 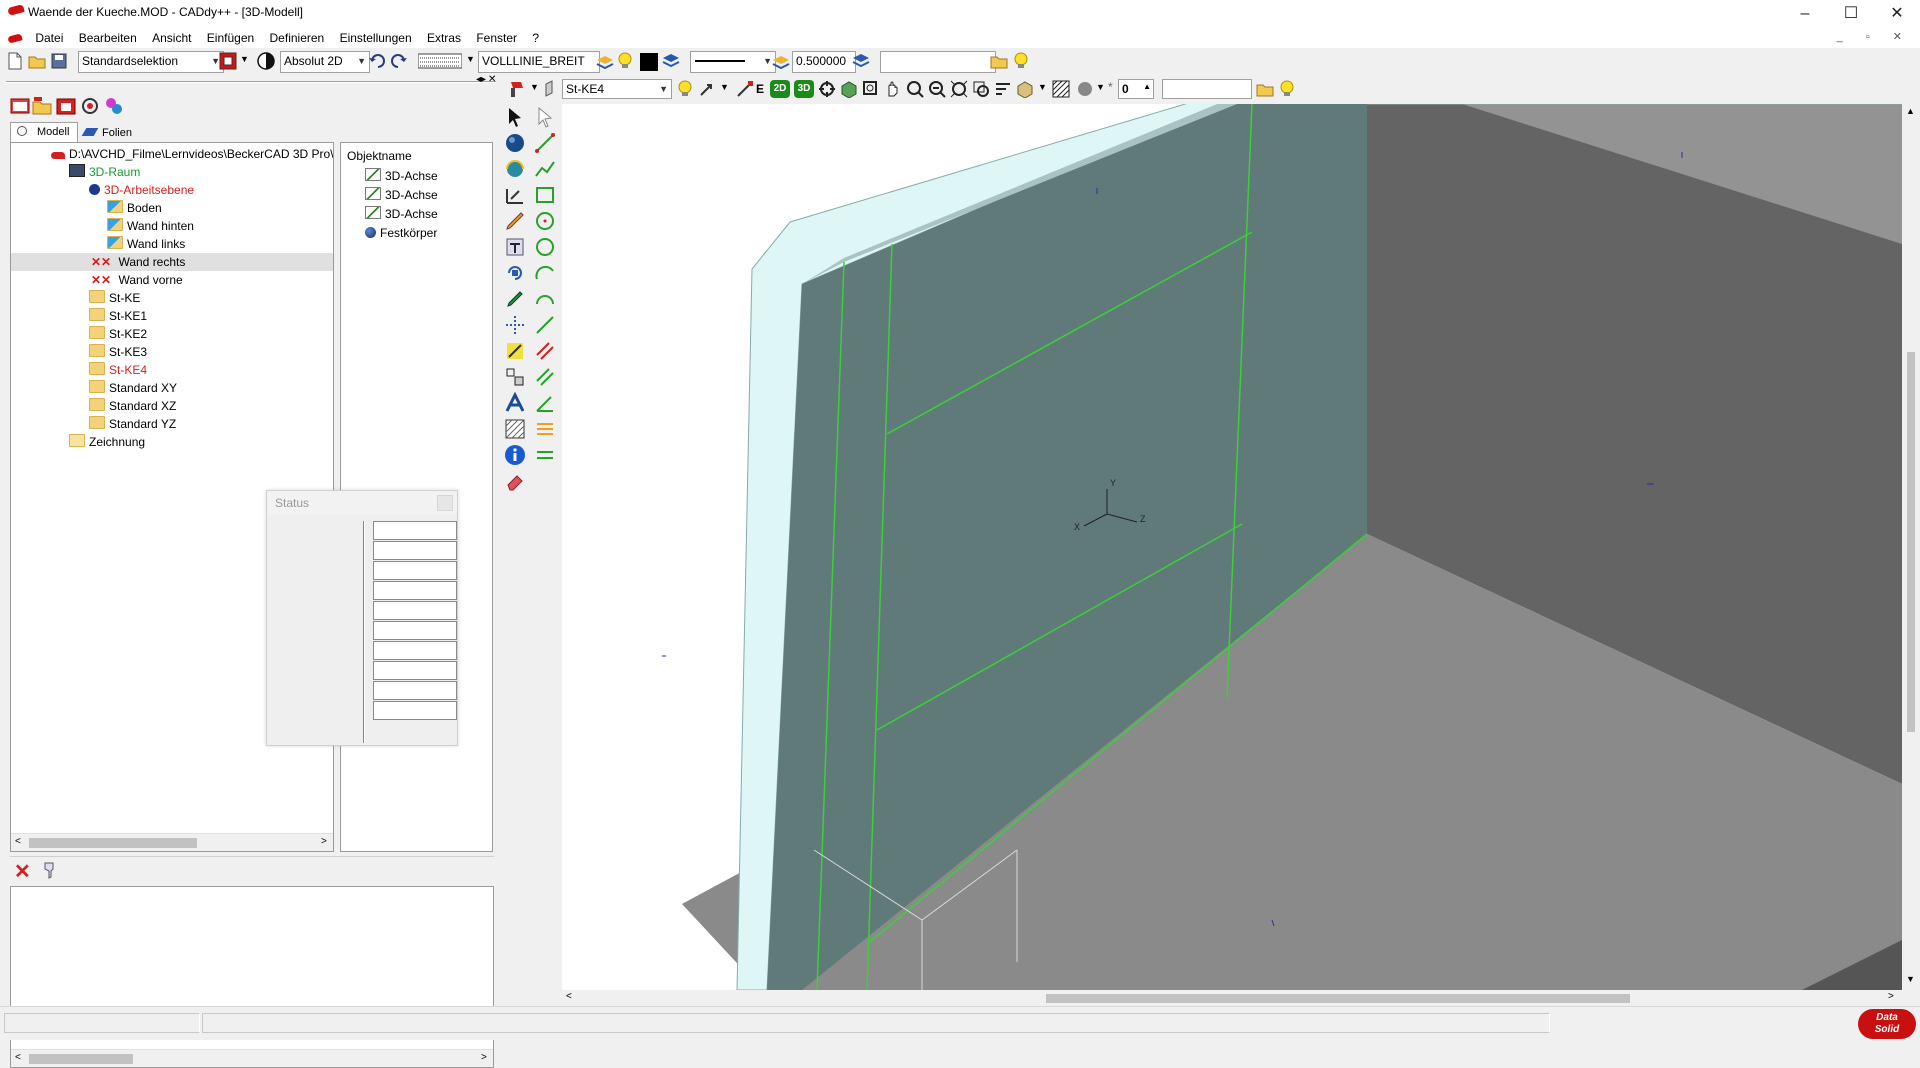 I want to click on grid-pattern-icon, so click(x=440, y=61).